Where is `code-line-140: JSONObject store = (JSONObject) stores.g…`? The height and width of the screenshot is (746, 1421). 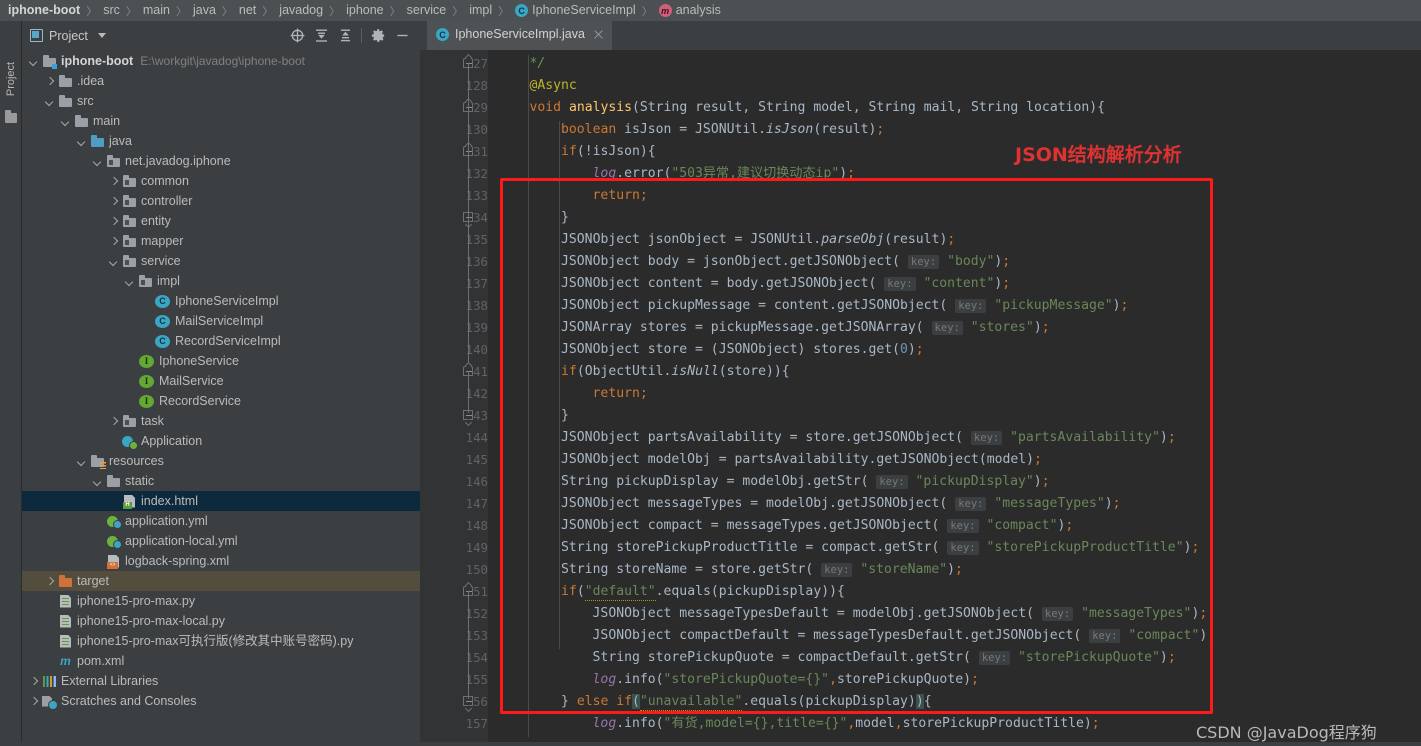 code-line-140: JSONObject store = (JSONObject) stores.g… is located at coordinates (742, 350).